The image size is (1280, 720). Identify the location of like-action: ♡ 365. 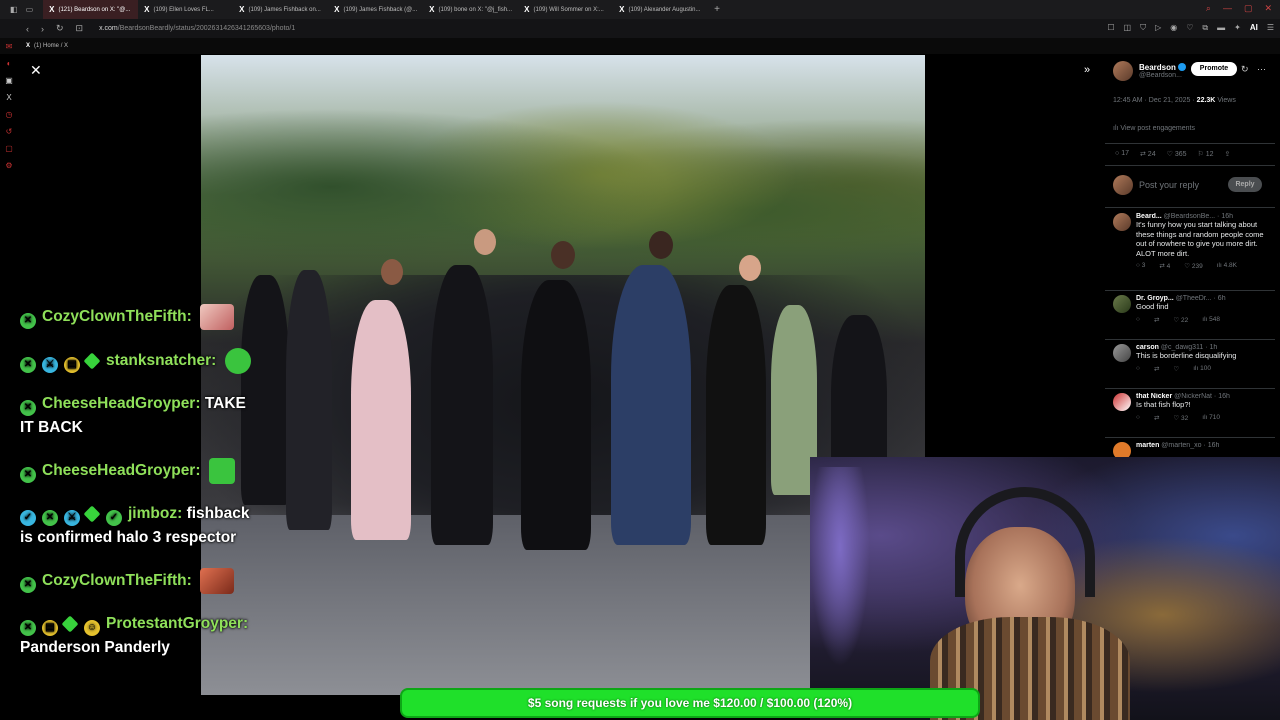
(1177, 154).